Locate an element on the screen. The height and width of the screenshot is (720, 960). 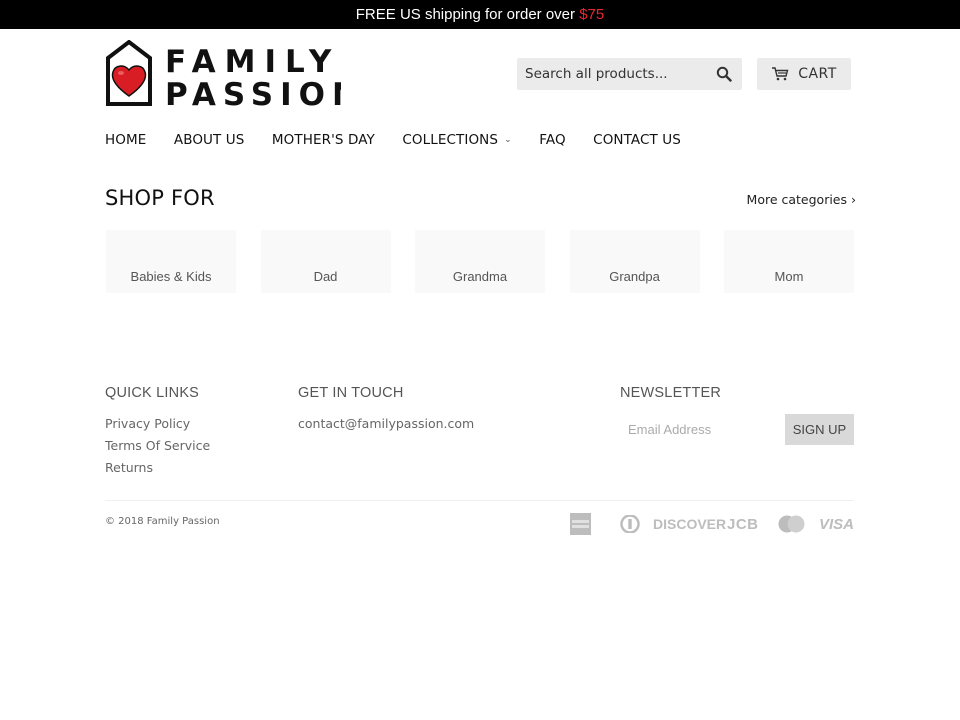
nav-mothers-day-label: MOTHER'S DAY is located at coordinates (323, 140).